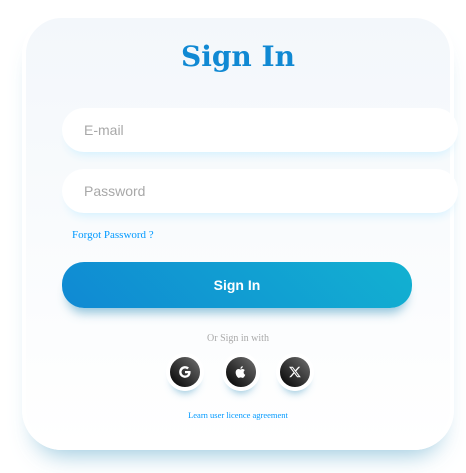  I want to click on forgot-password-link: Forgot Password ?, so click(113, 235).